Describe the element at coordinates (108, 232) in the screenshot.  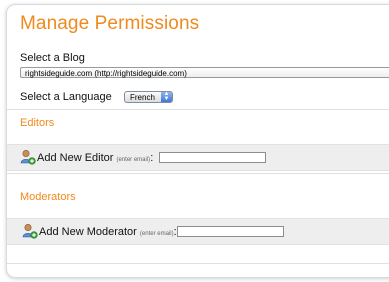
I see `add-moderator-label: Add New Moderator (enter email):` at that location.